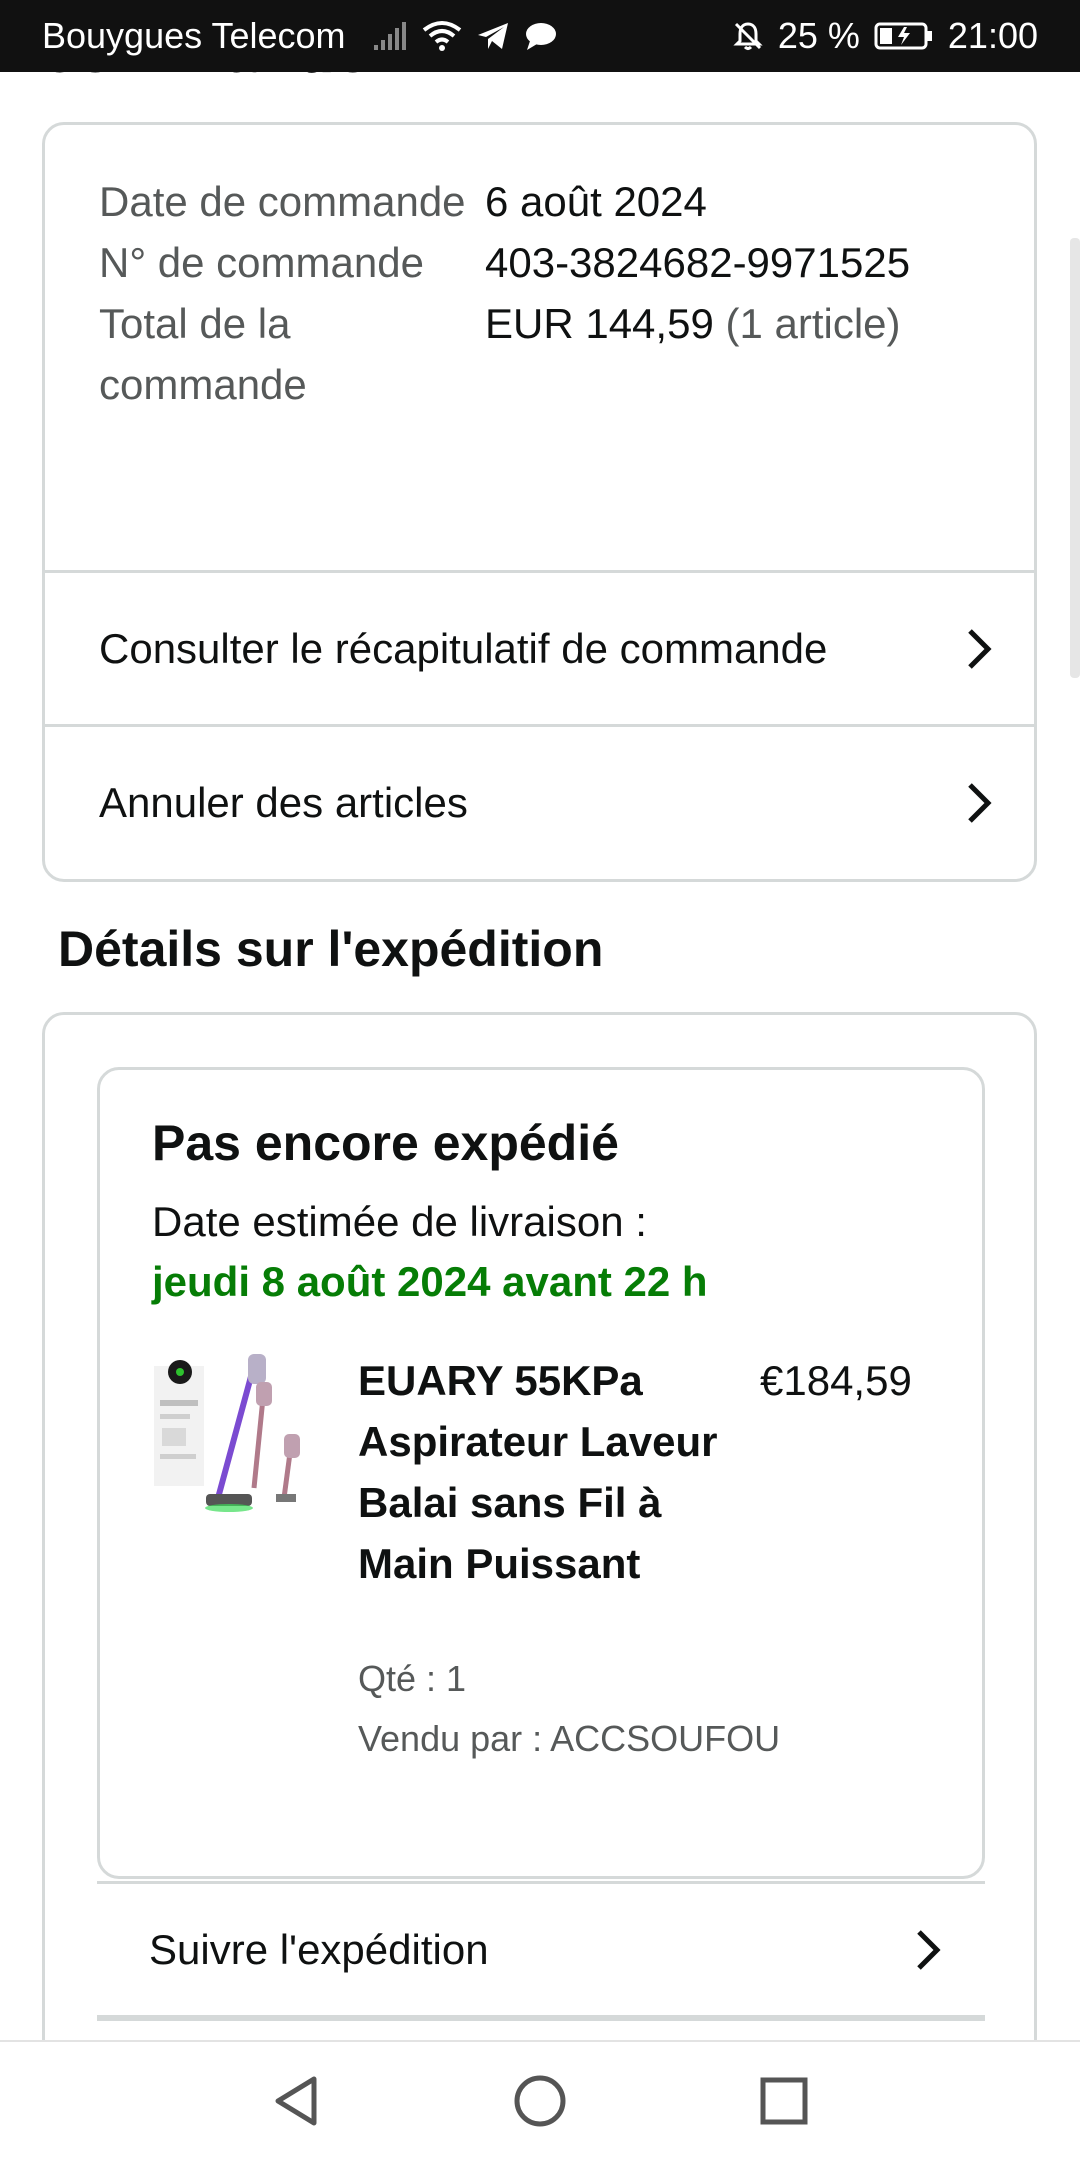 This screenshot has width=1080, height=2160. What do you see at coordinates (539, 801) in the screenshot?
I see `cancel-items-link: Annuler des articles` at bounding box center [539, 801].